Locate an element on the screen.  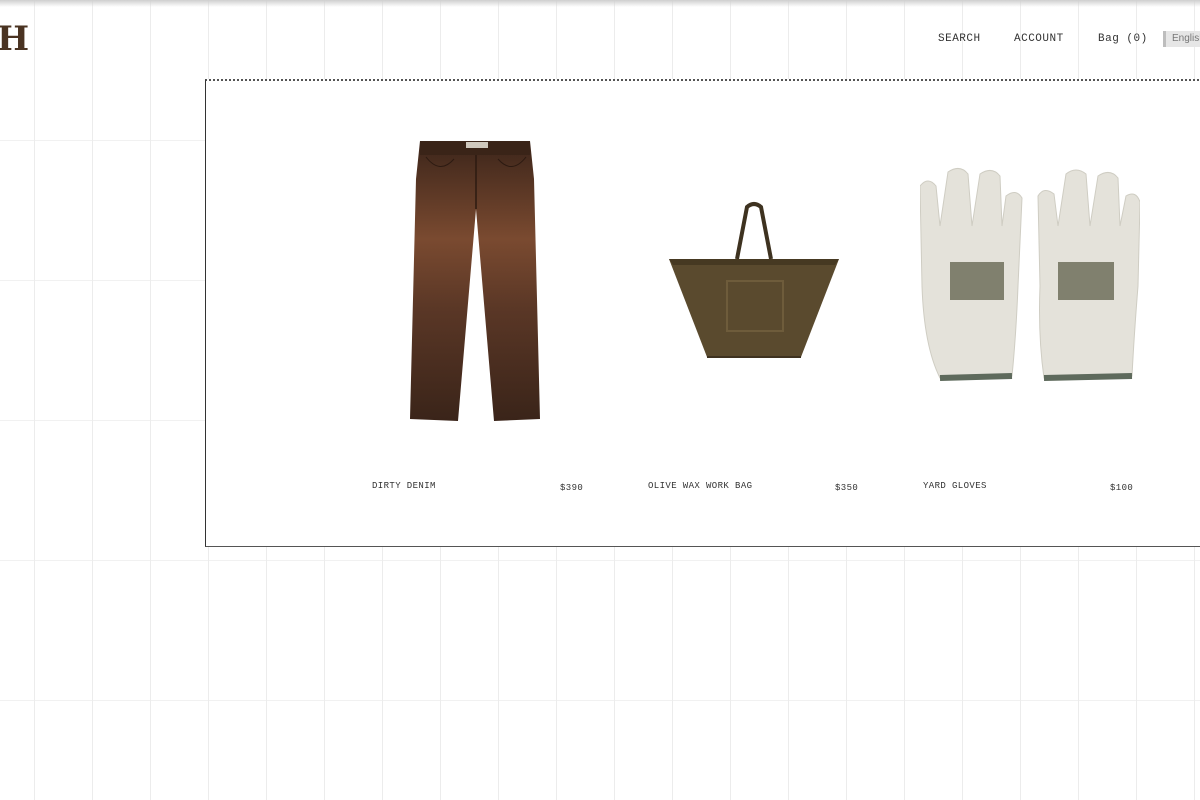
product-card-yard-gloves: YARD GLOVES $100 is located at coordinates (1026, 311).